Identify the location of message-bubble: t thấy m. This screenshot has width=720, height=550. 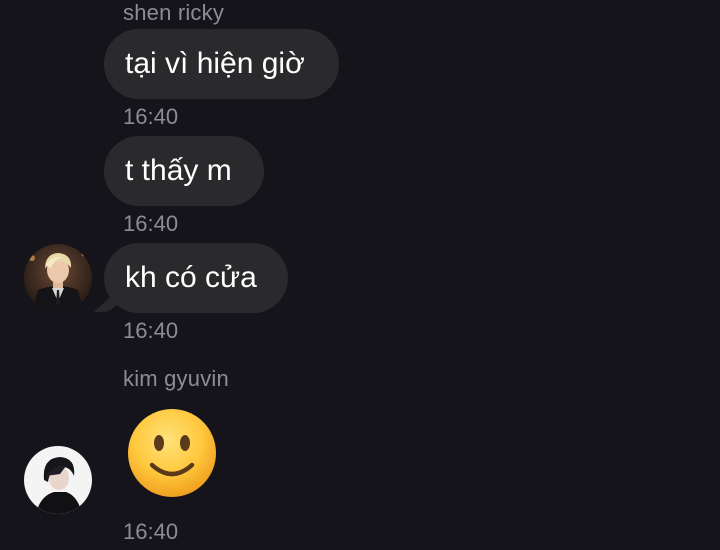
(184, 171).